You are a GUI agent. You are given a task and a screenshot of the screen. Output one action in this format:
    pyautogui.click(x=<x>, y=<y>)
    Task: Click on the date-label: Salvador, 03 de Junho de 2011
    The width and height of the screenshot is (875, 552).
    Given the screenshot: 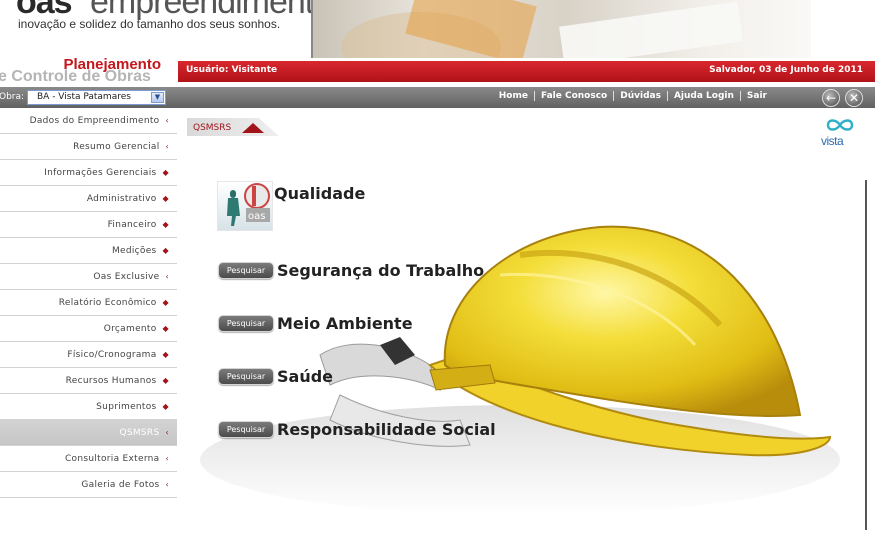 What is the action you would take?
    pyautogui.click(x=786, y=70)
    